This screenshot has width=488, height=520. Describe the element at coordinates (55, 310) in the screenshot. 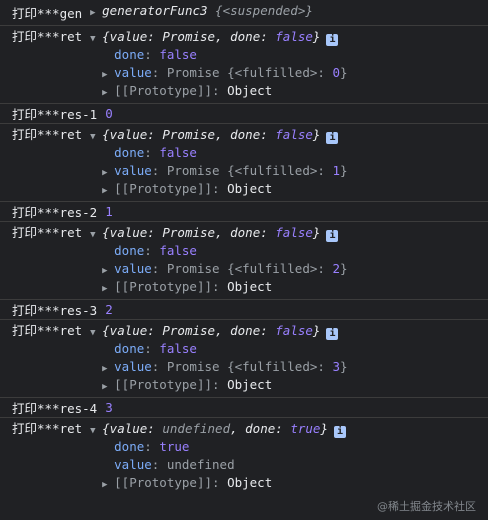

I see `log-label: 打印***res-3` at that location.